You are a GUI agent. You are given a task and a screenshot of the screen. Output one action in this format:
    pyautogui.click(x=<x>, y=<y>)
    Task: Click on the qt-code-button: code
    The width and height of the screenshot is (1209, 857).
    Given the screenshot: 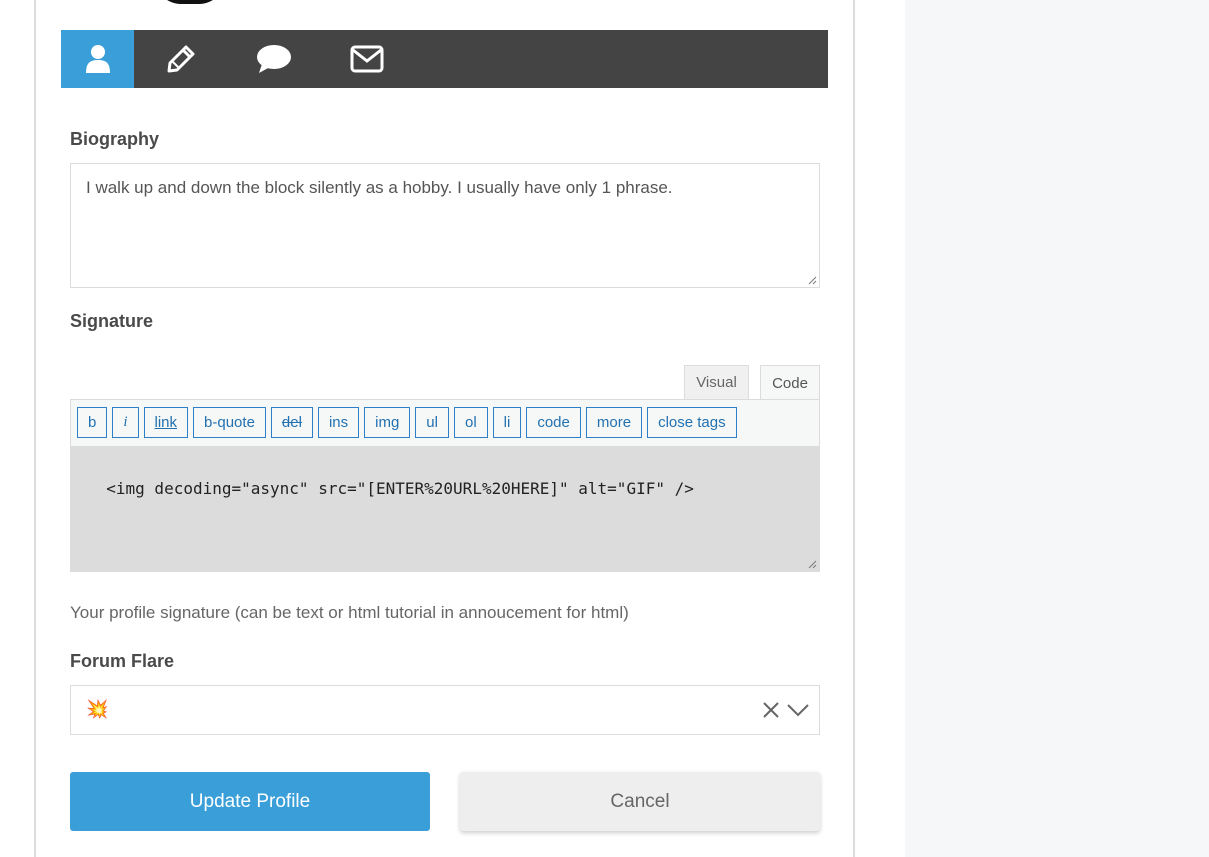 What is the action you would take?
    pyautogui.click(x=553, y=422)
    